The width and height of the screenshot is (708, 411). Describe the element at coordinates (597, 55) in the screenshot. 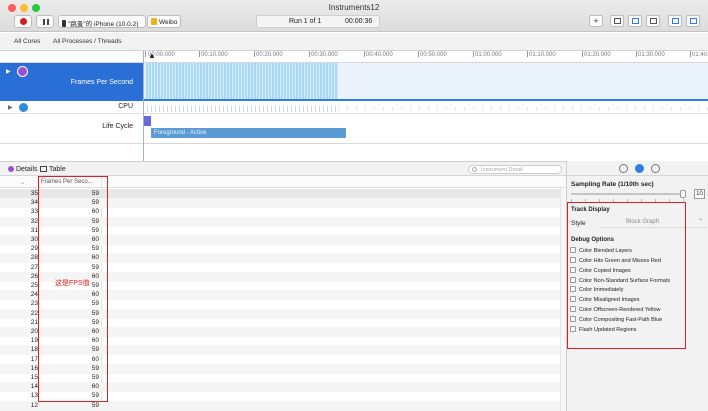

I see `tick-label: 01:20.000` at that location.